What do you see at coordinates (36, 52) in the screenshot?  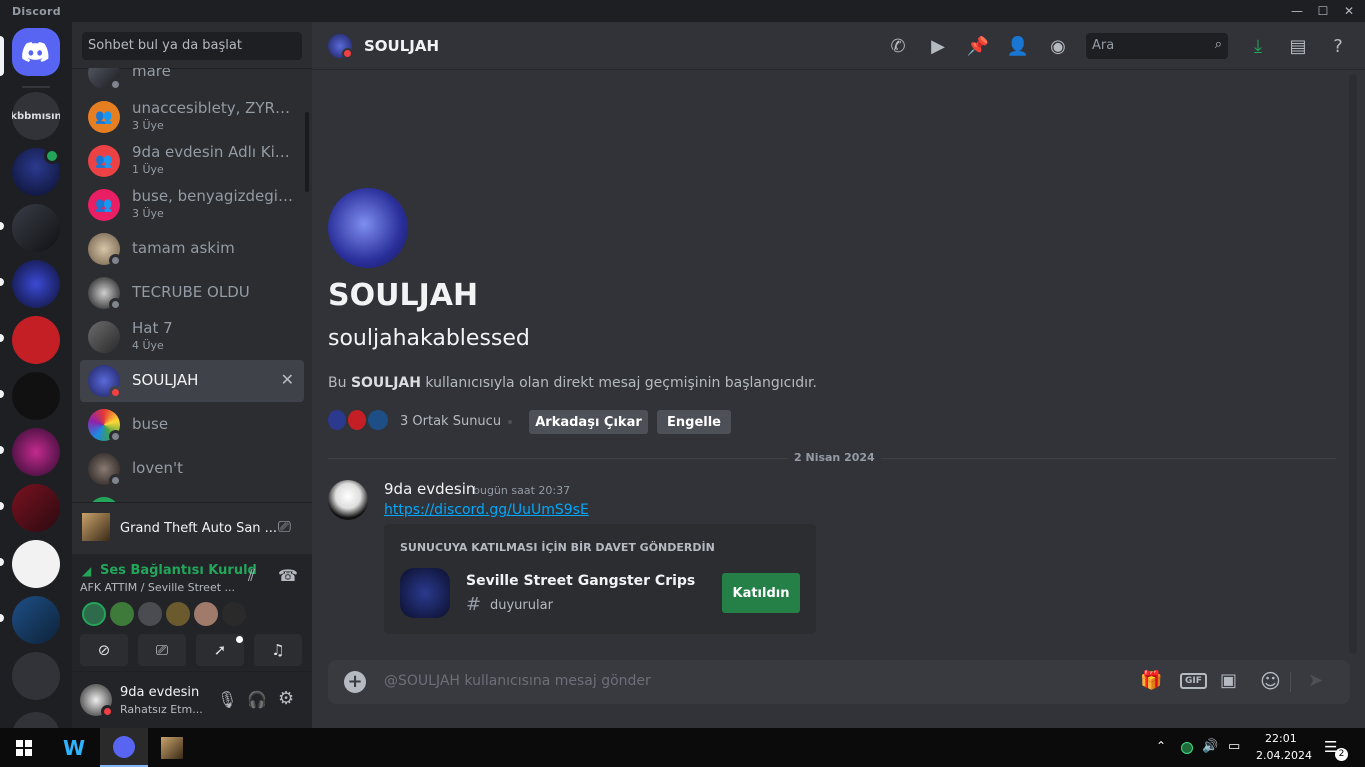 I see `home-button` at bounding box center [36, 52].